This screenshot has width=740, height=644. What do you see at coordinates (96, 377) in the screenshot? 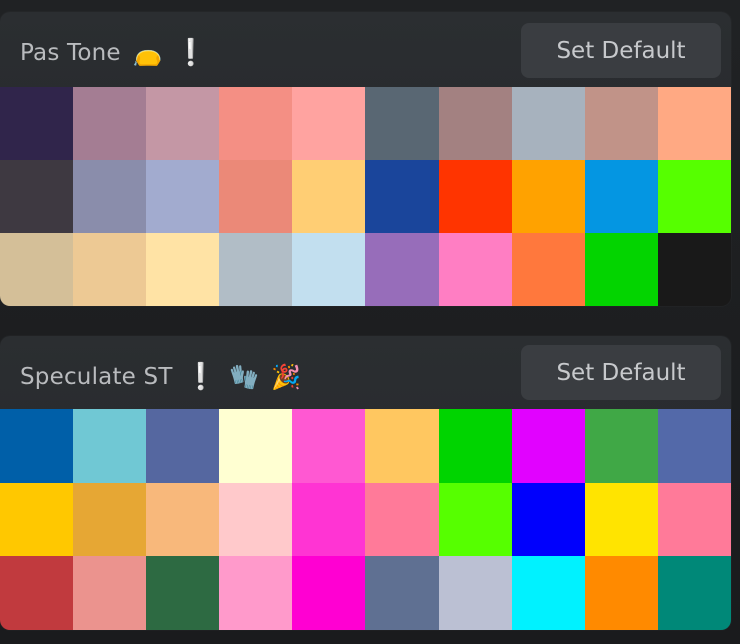
I see `palette-title: Speculate ST` at bounding box center [96, 377].